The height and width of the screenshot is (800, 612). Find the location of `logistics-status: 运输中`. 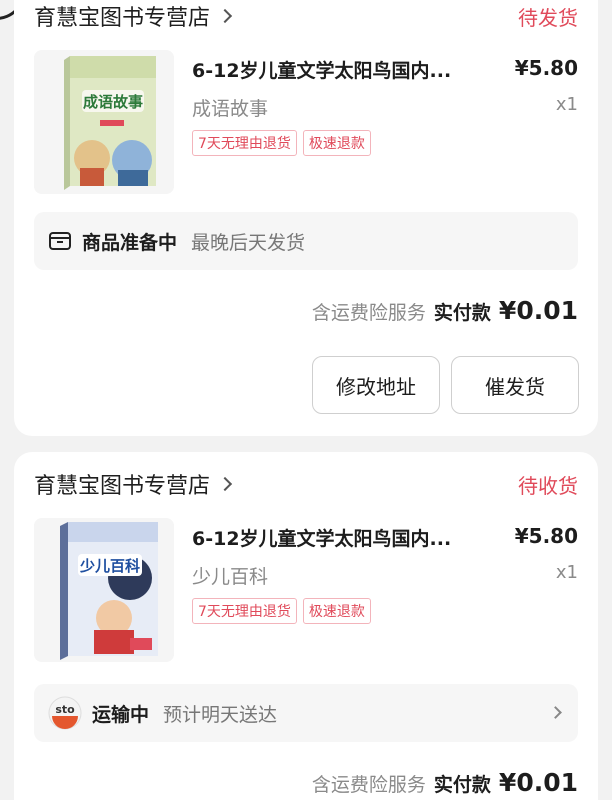

logistics-status: 运输中 is located at coordinates (121, 714).